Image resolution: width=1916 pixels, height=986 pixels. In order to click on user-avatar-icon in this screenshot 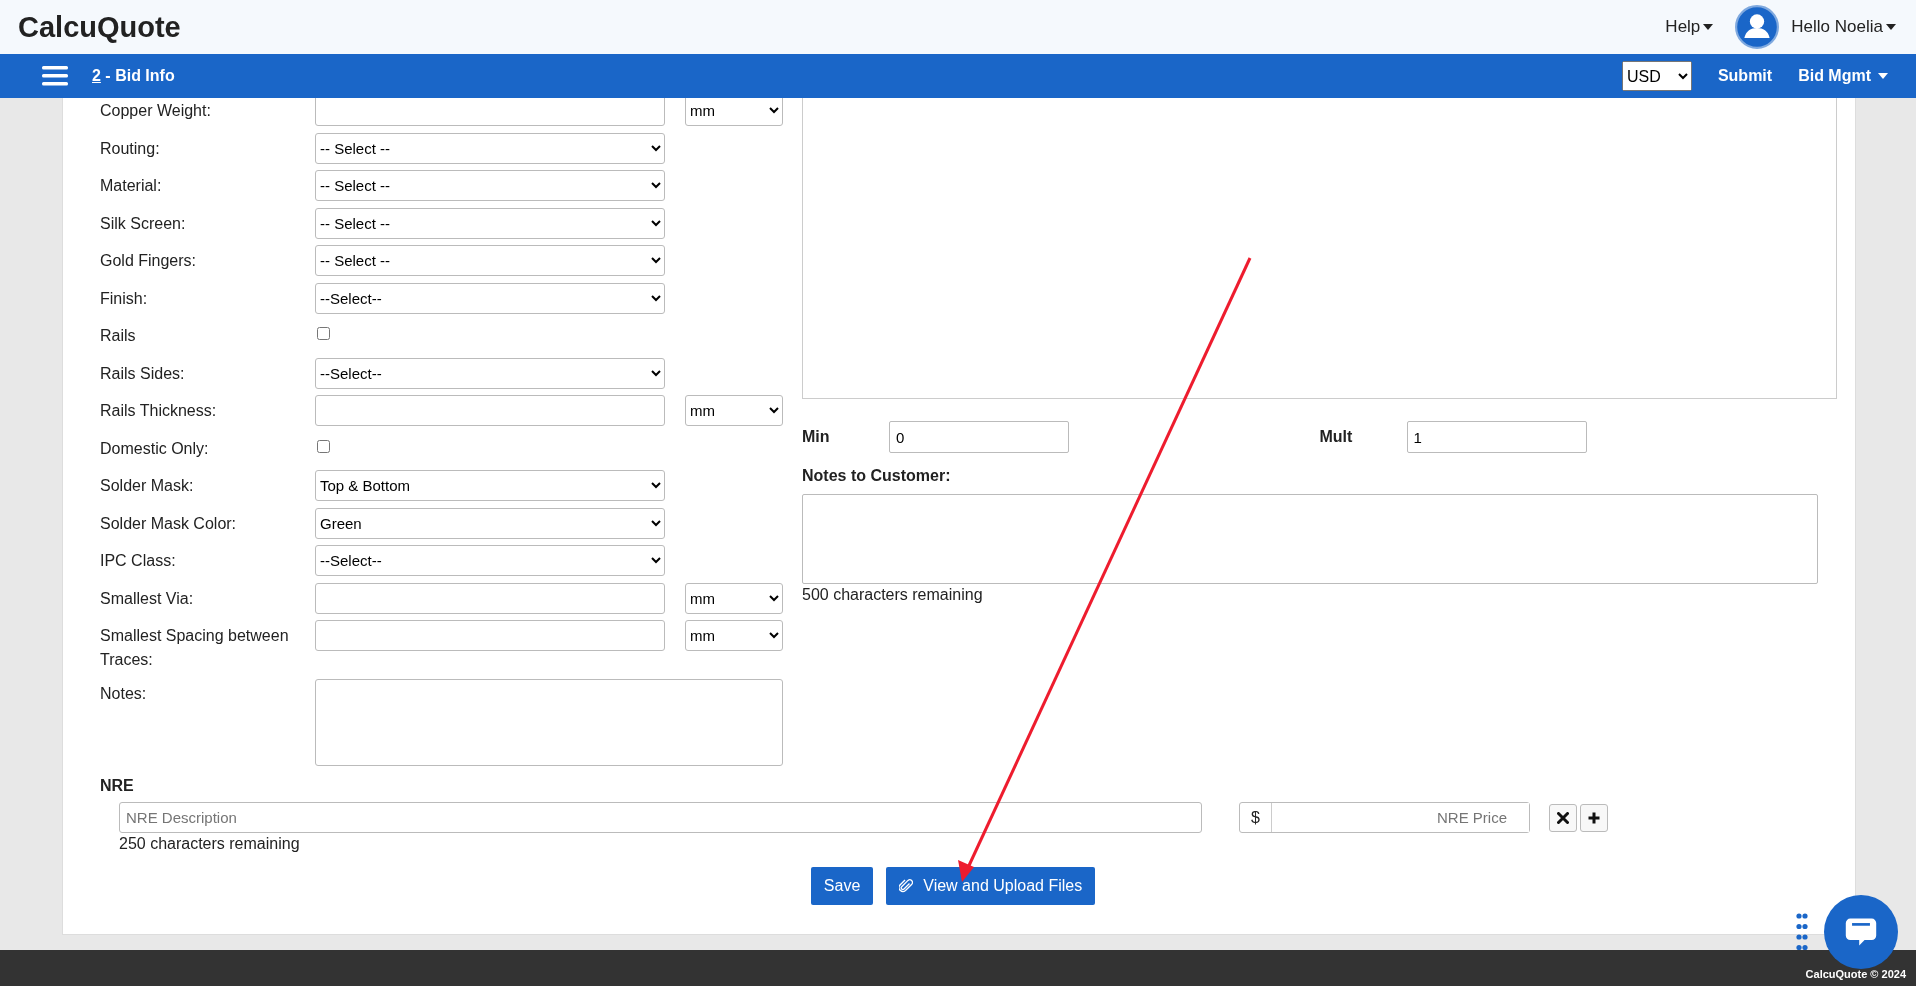, I will do `click(1757, 27)`.